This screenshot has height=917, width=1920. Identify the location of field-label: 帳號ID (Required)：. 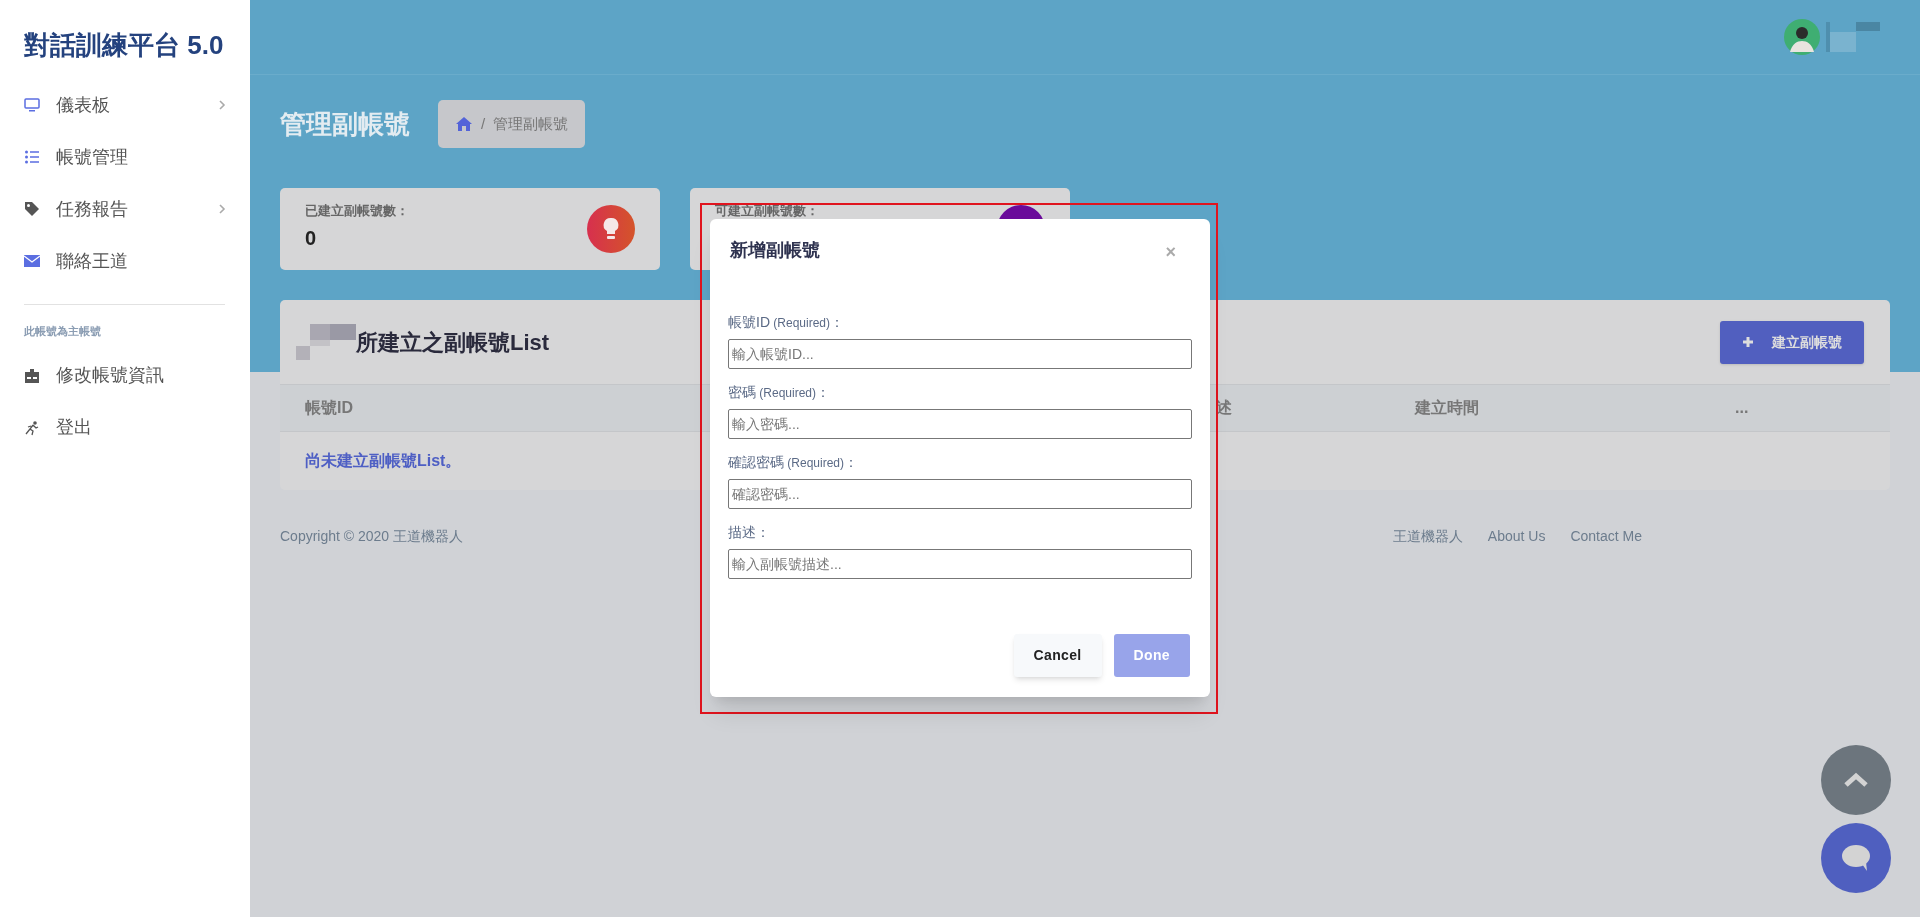
(787, 322).